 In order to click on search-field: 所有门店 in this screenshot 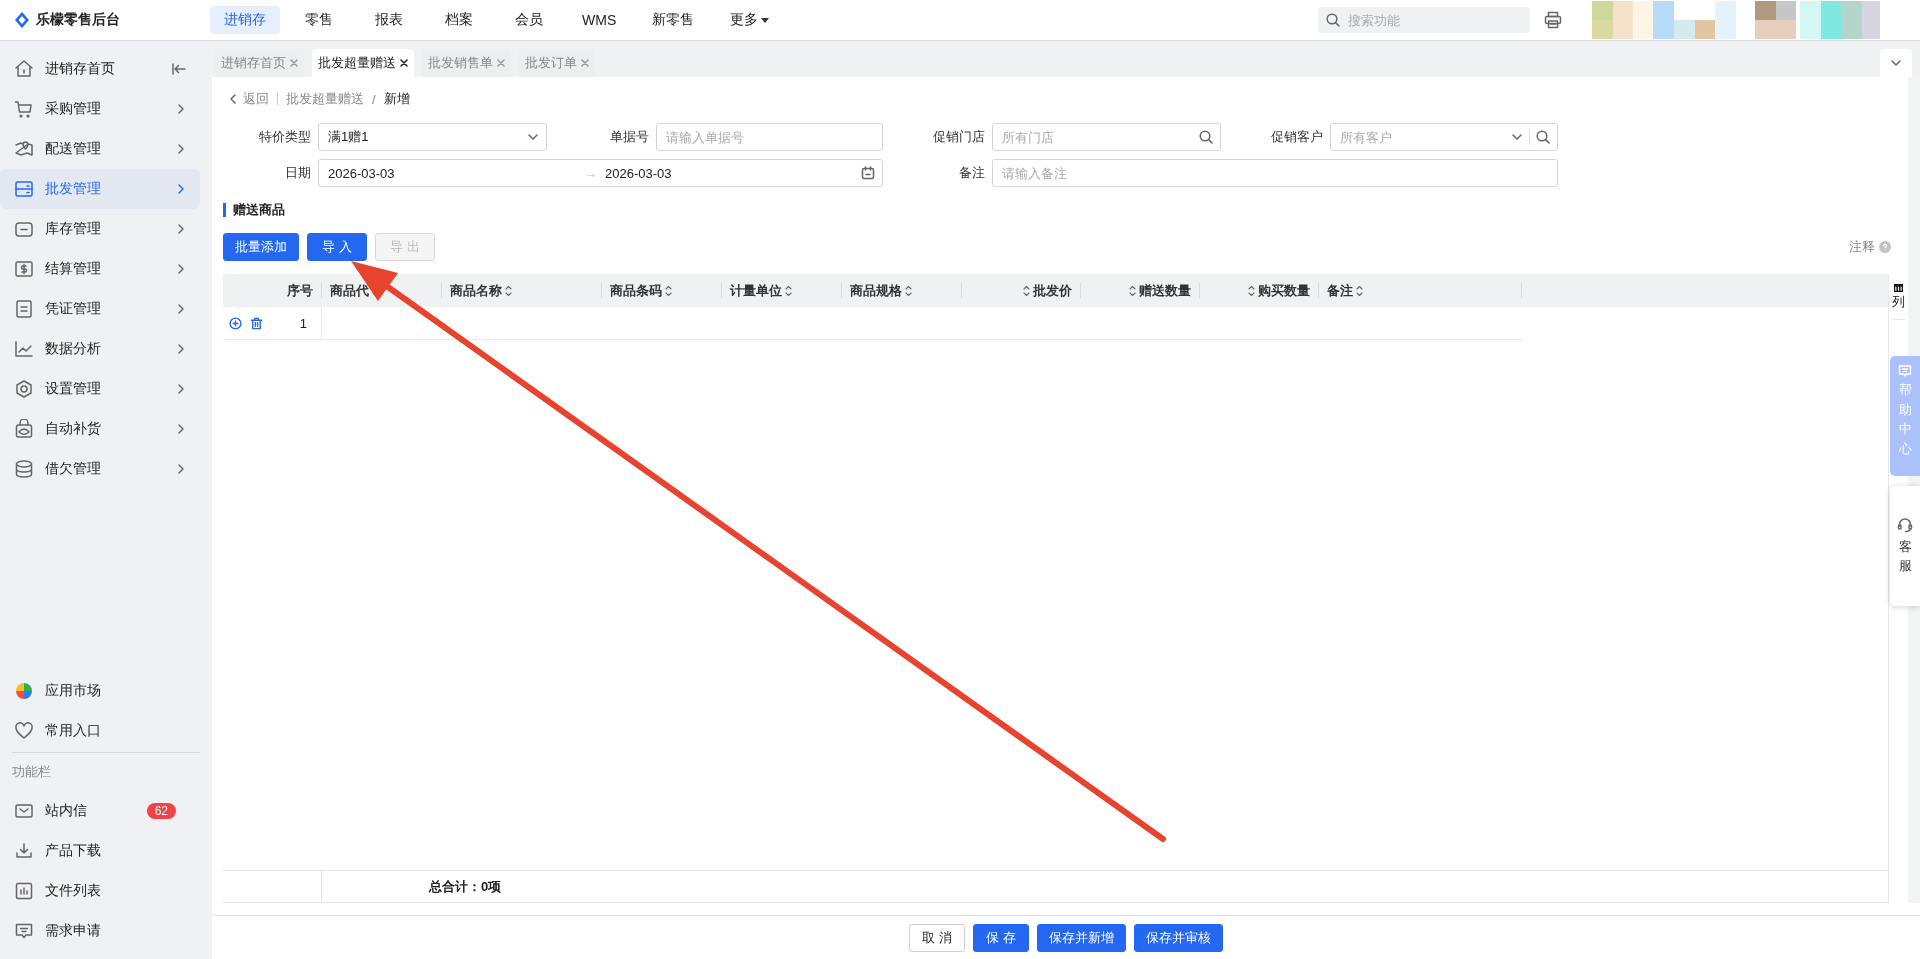, I will do `click(1106, 137)`.